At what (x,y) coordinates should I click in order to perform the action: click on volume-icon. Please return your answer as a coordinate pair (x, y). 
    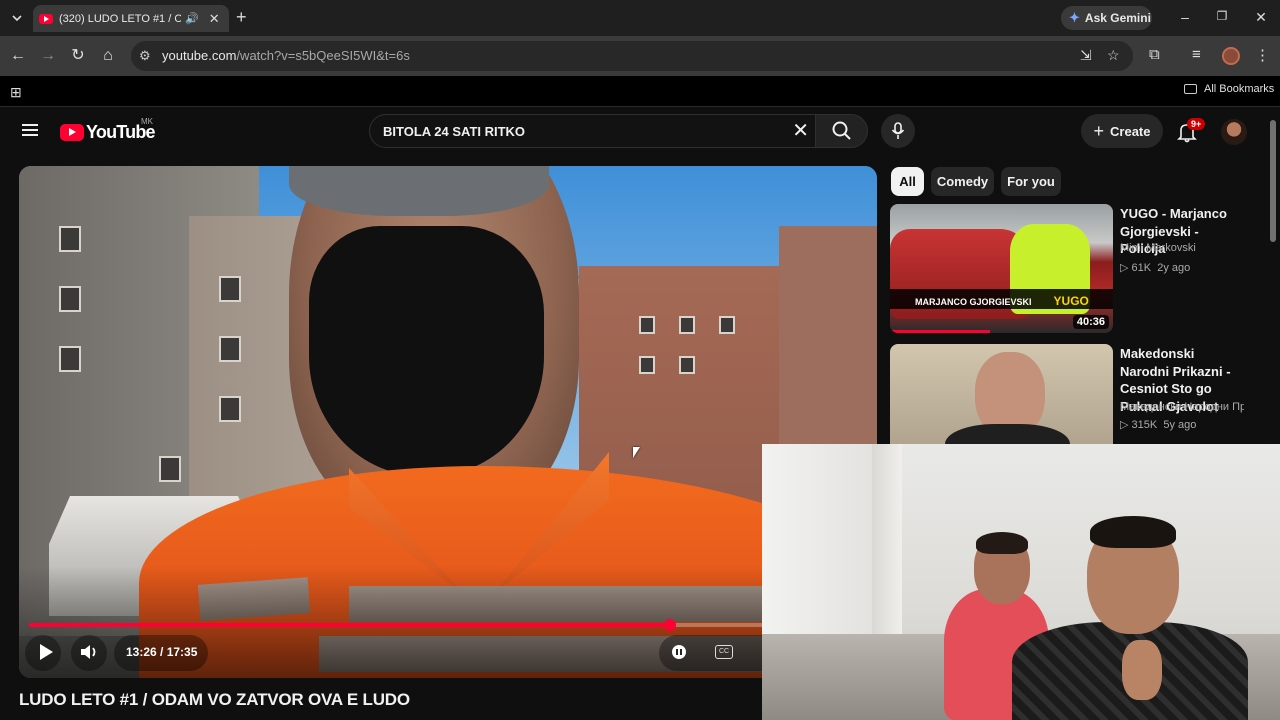
    Looking at the image, I should click on (88, 652).